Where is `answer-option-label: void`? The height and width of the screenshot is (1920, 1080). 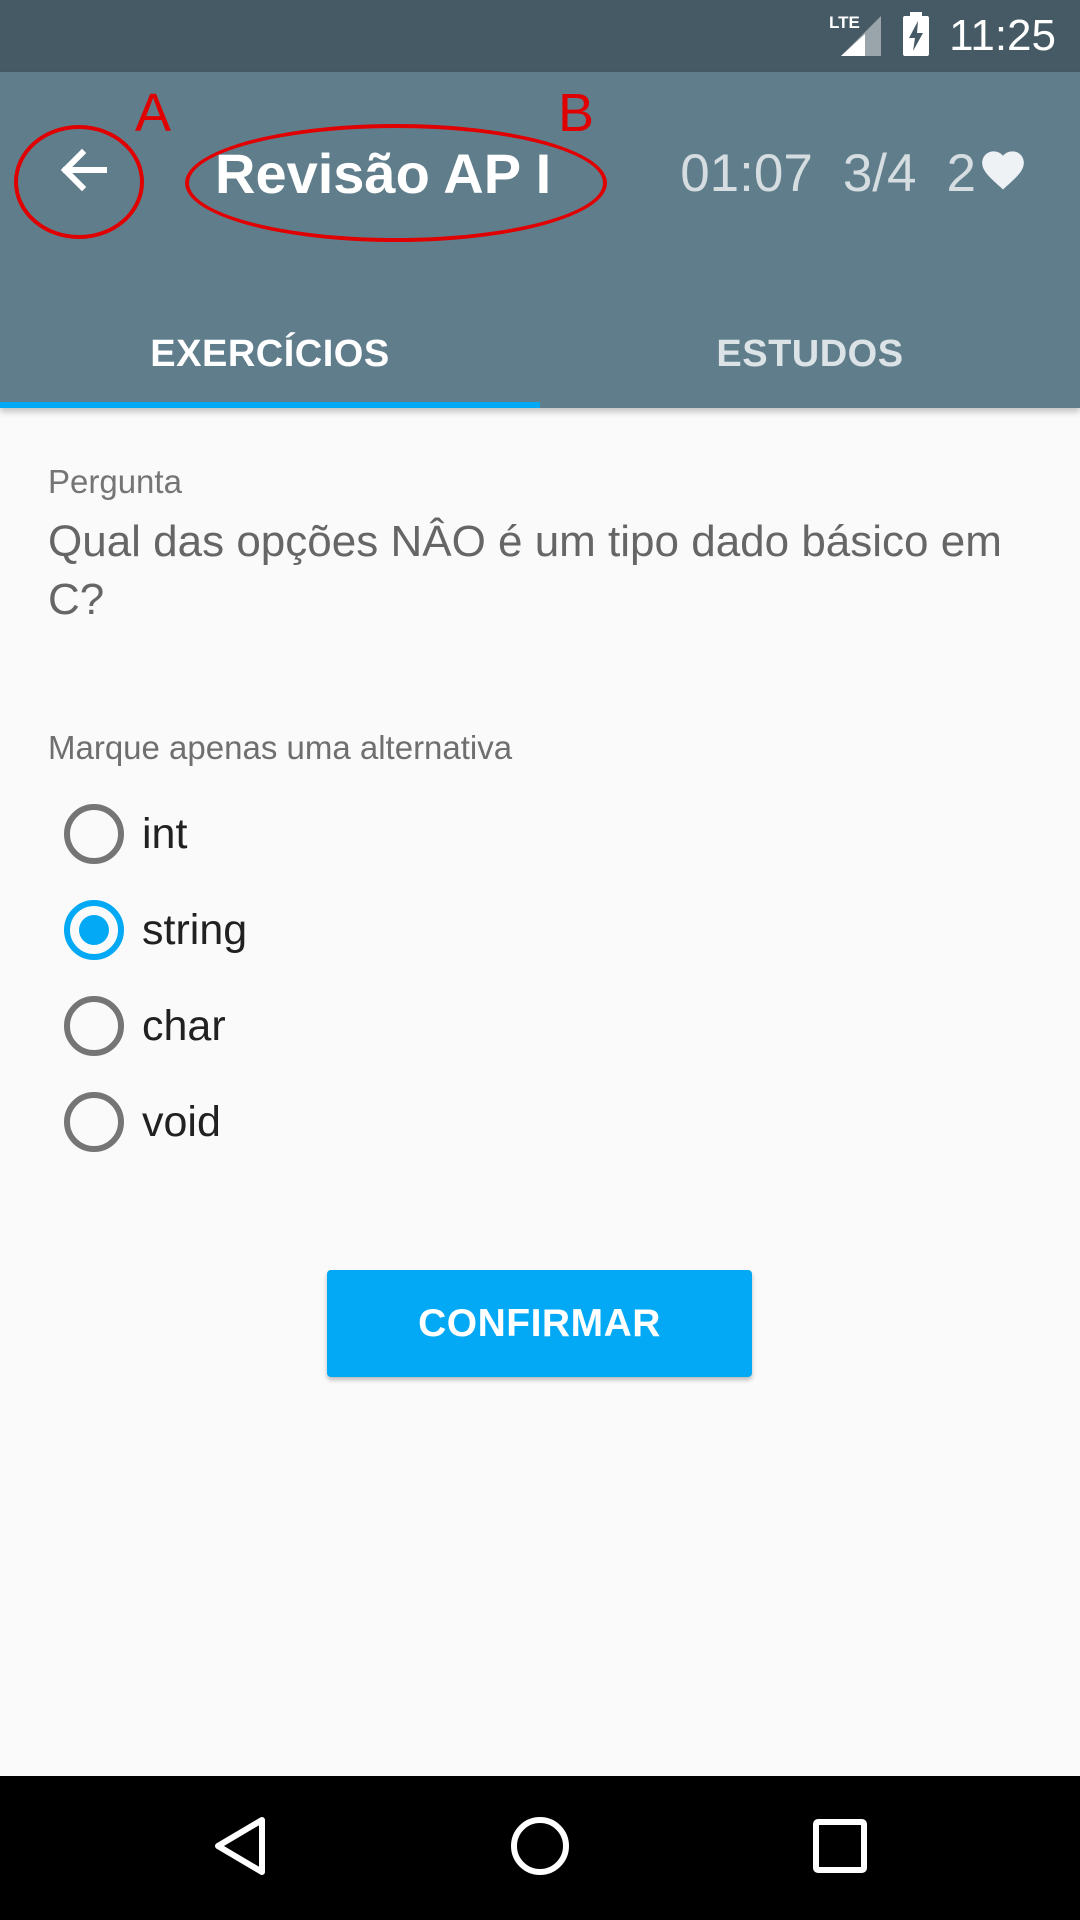
answer-option-label: void is located at coordinates (181, 1122).